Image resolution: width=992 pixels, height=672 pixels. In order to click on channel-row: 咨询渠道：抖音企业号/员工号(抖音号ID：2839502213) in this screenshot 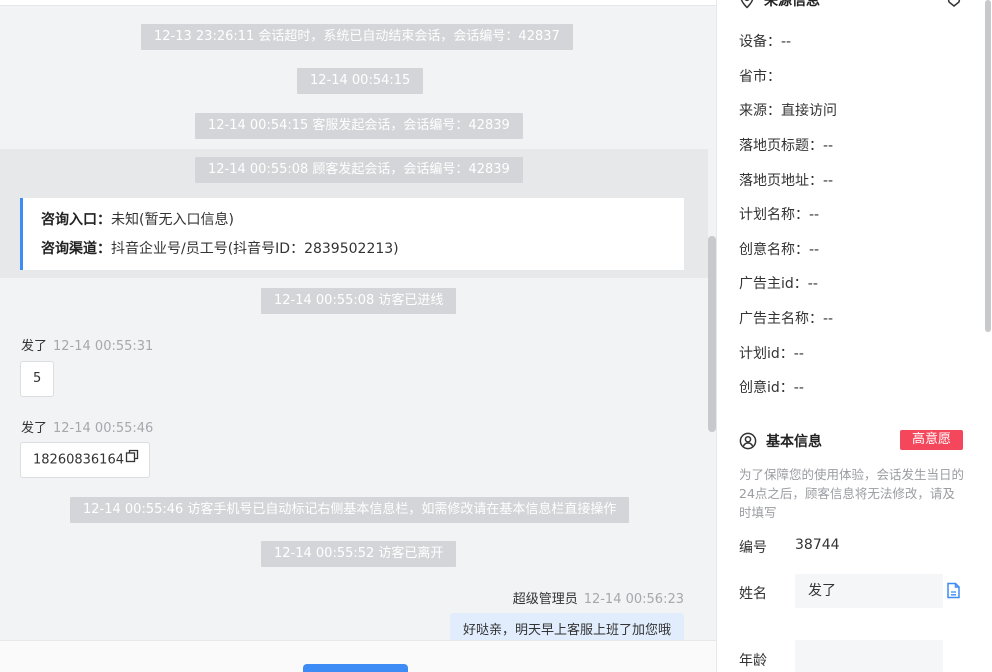, I will do `click(362, 251)`.